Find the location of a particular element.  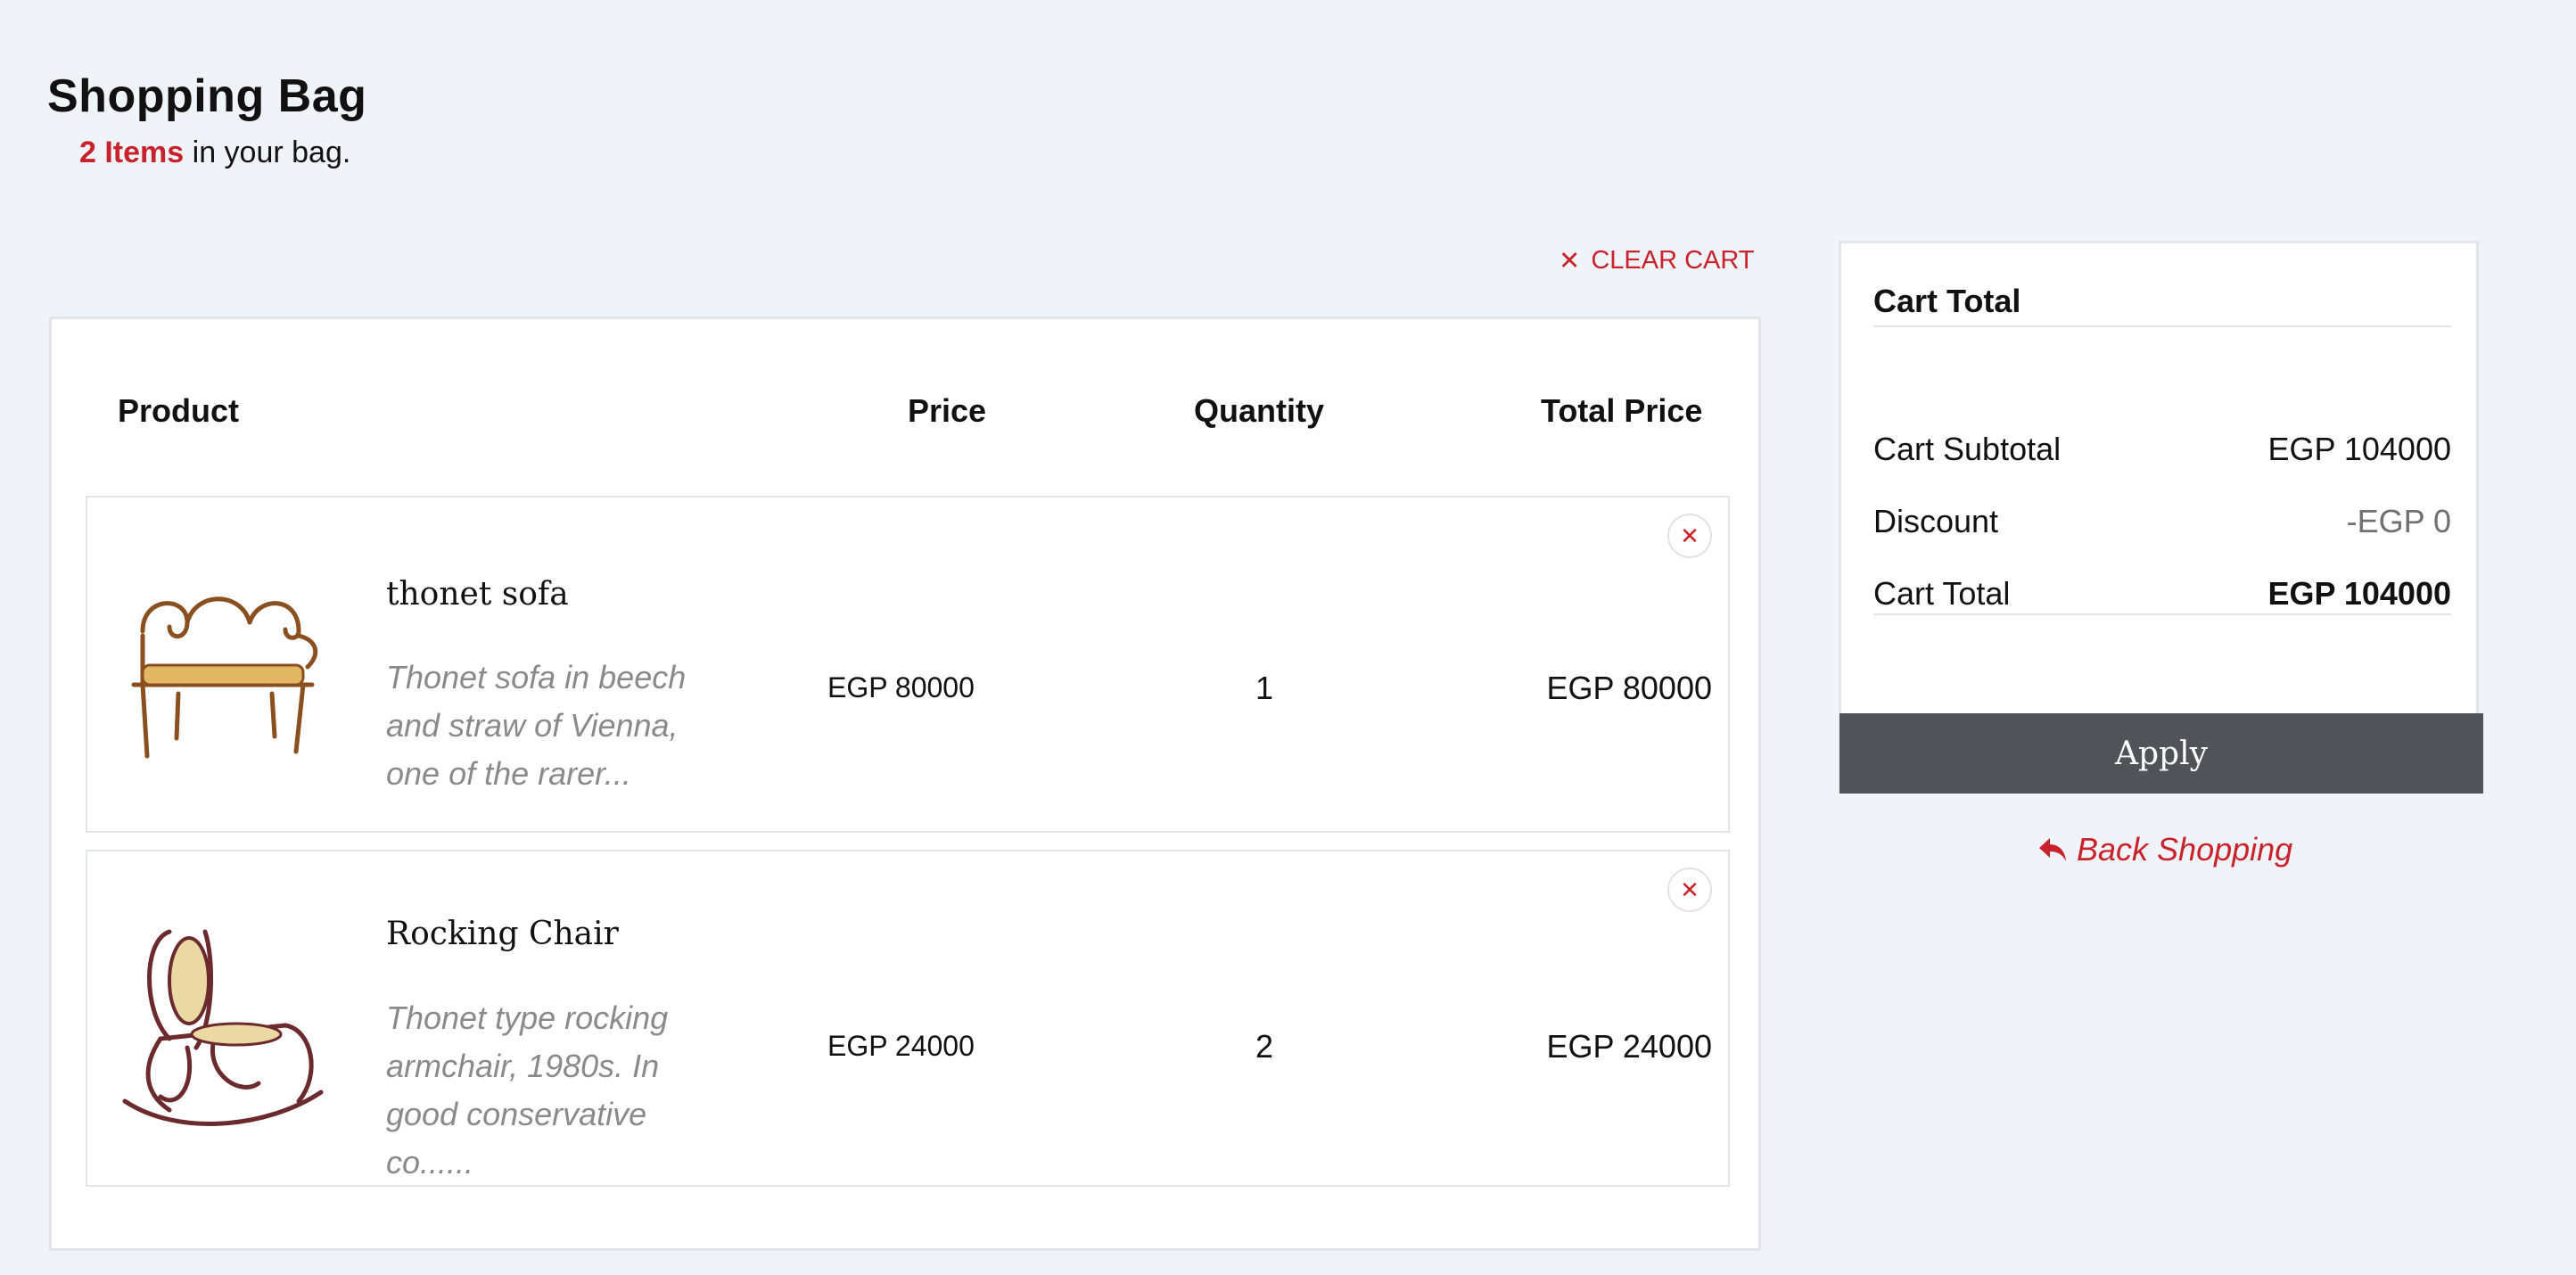

item-name: Rocking Chair is located at coordinates (502, 934).